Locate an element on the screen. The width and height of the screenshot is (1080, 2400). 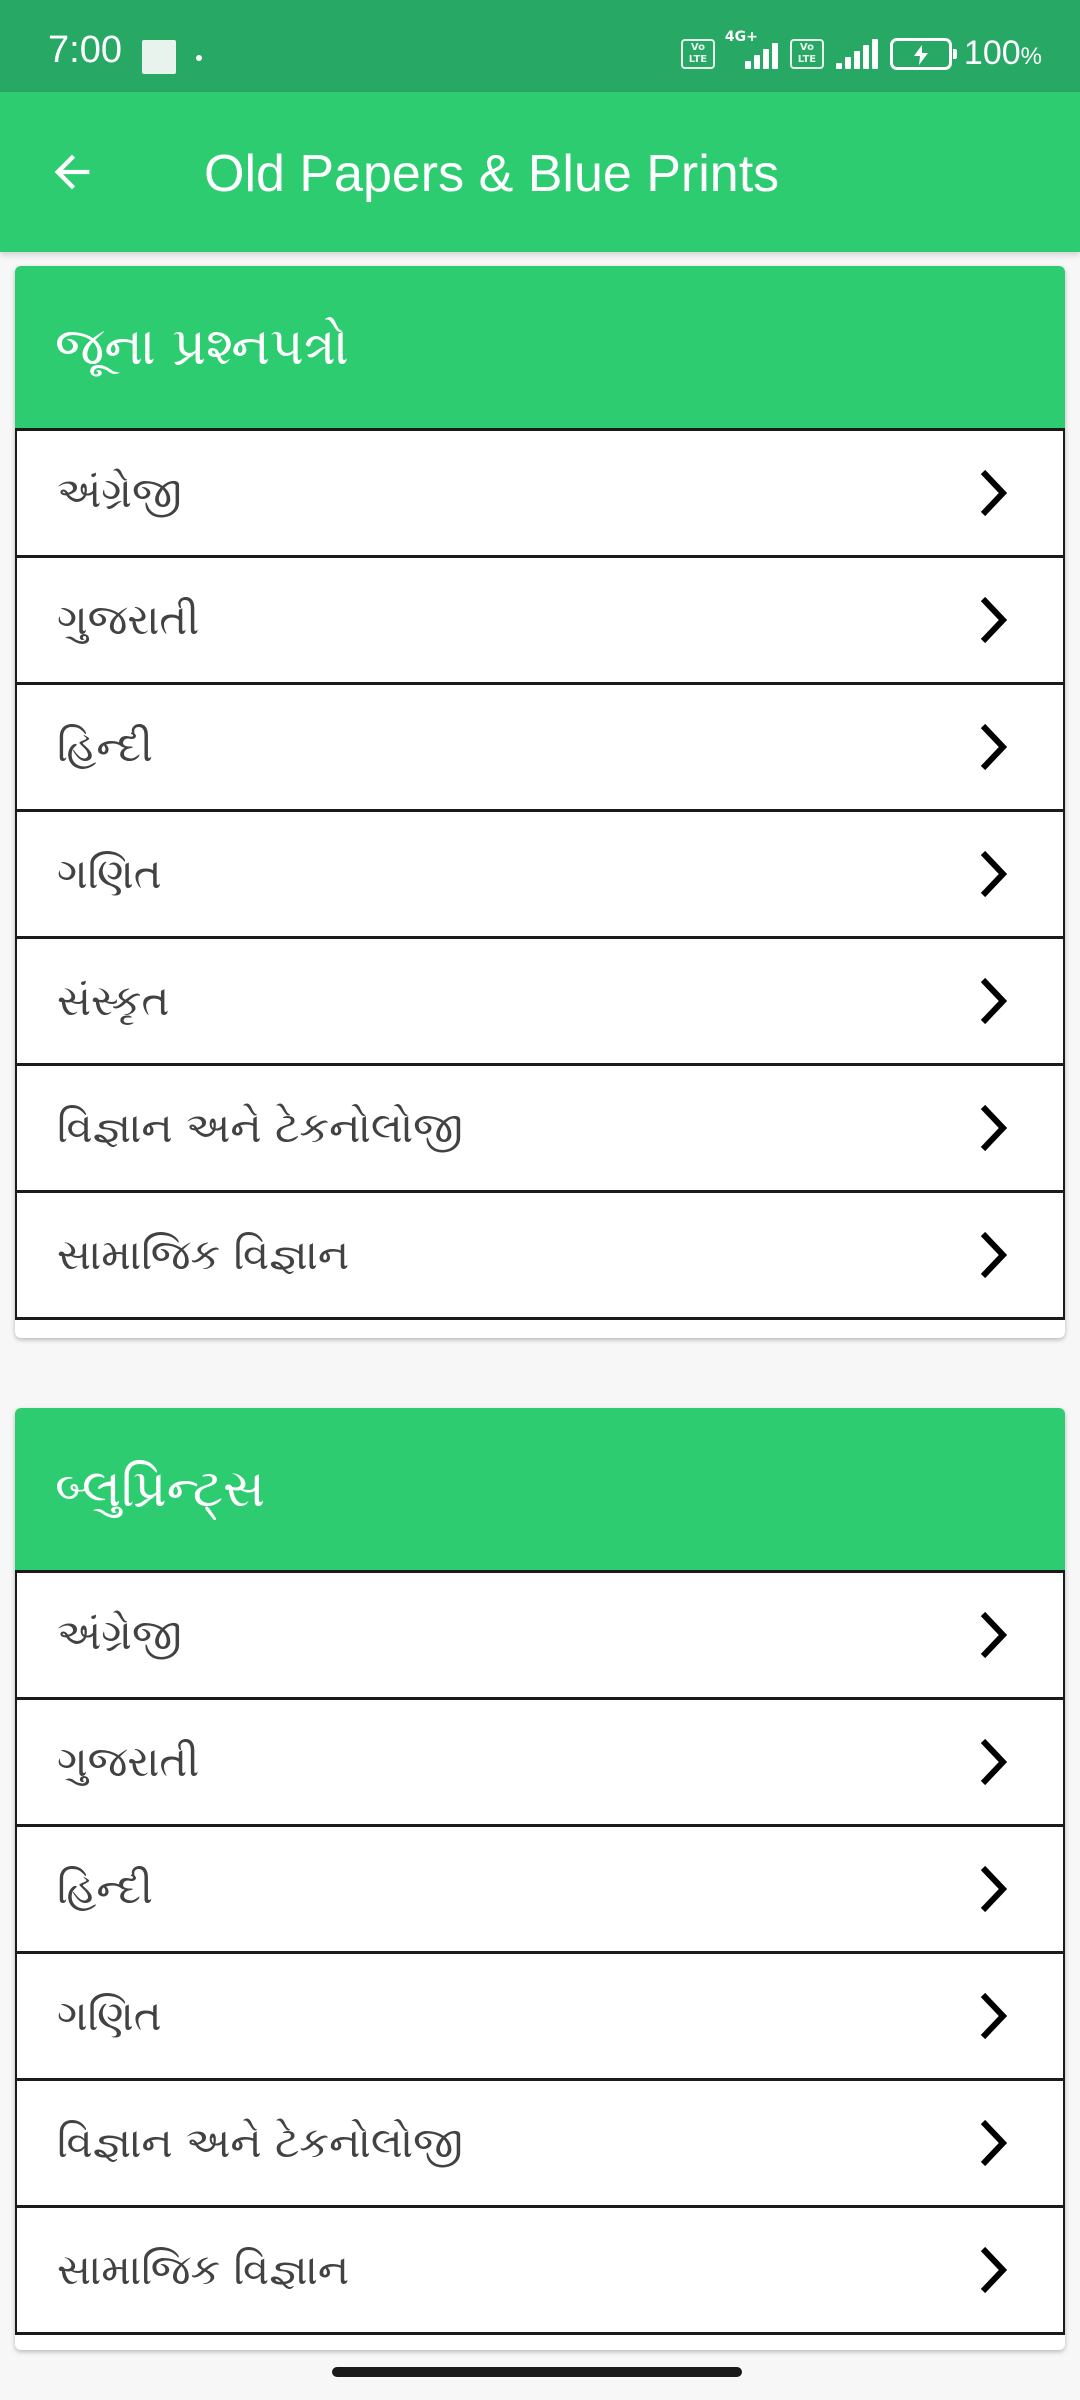
volte-icon: Vo LTE is located at coordinates (697, 53).